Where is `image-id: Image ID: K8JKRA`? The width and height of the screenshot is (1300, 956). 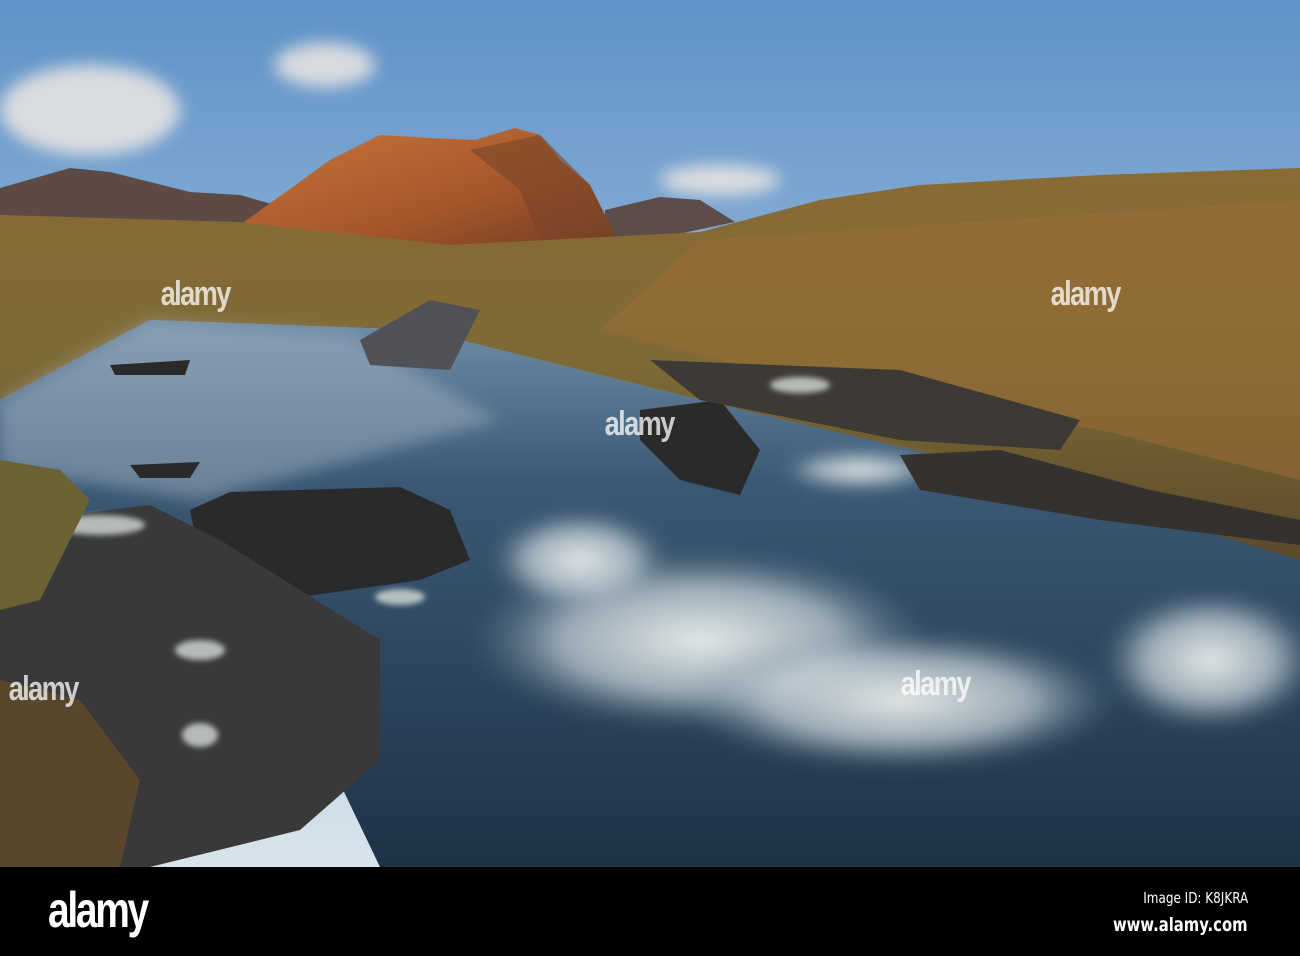
image-id: Image ID: K8JKRA is located at coordinates (1195, 898).